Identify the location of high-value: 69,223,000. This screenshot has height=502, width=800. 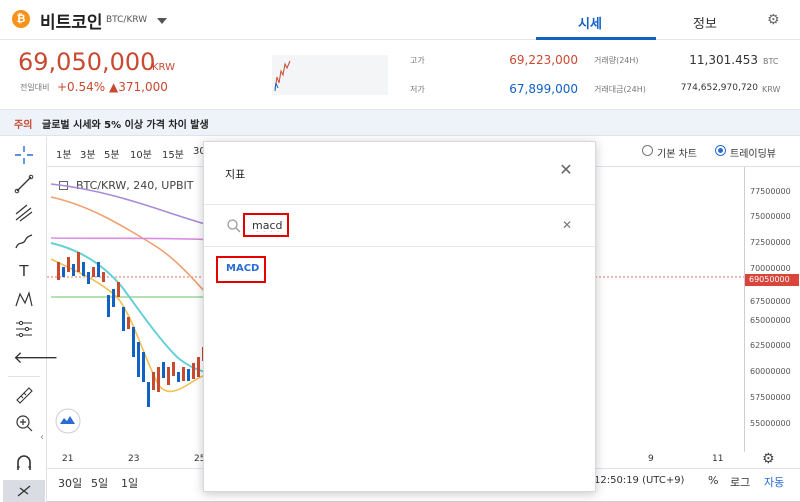
(543, 60).